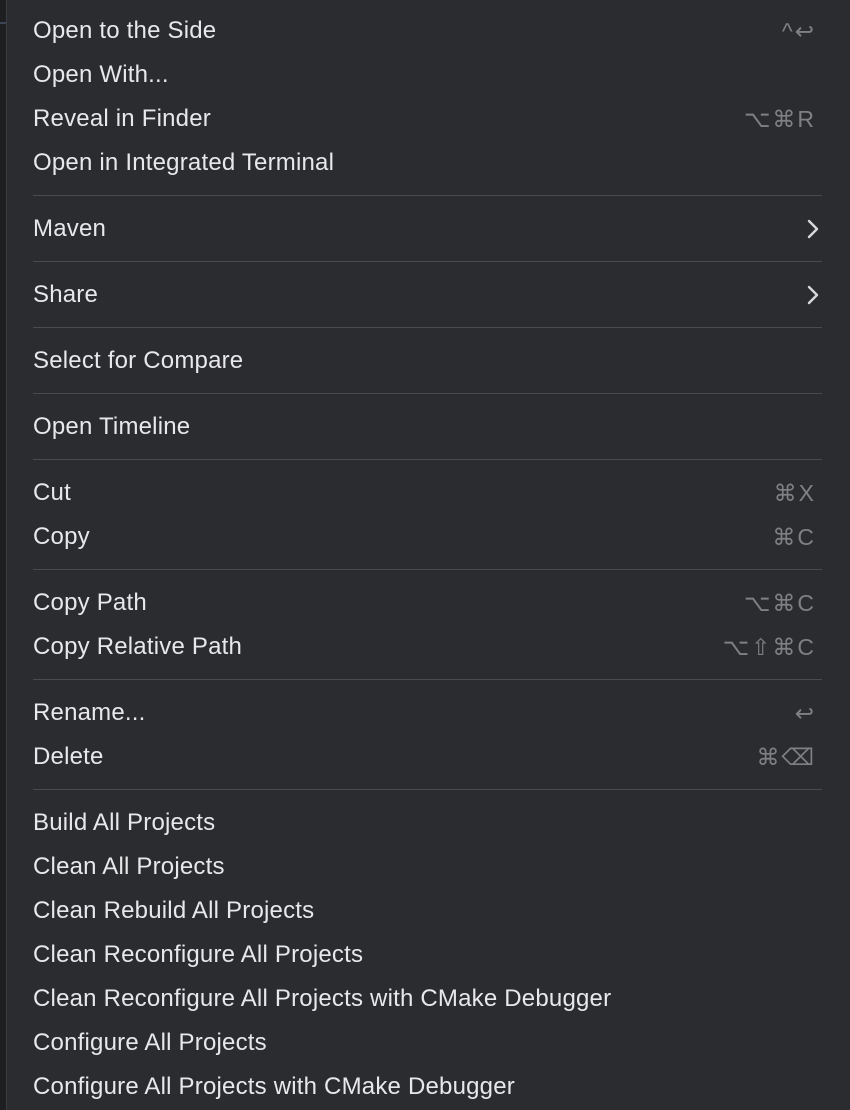  I want to click on menu-item-copy-path: Copy Path ⌥⌘C, so click(428, 603).